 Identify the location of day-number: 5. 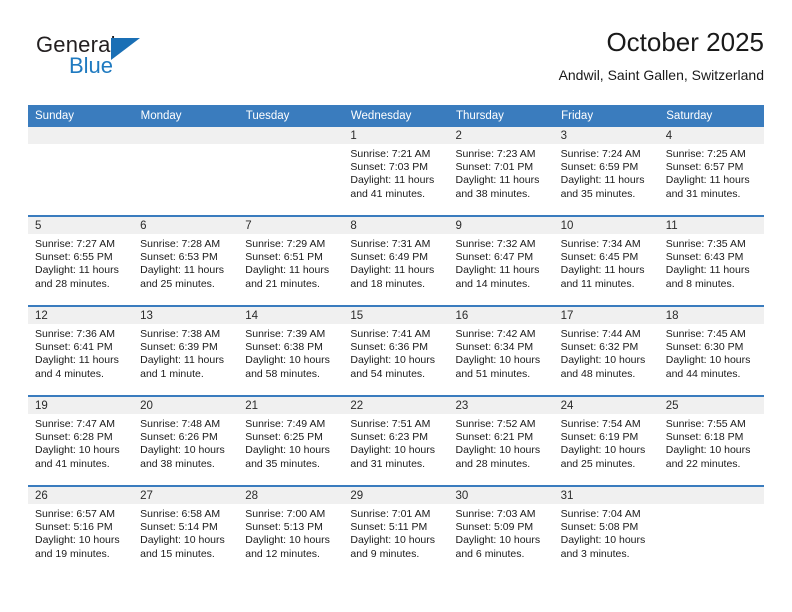
(81, 225).